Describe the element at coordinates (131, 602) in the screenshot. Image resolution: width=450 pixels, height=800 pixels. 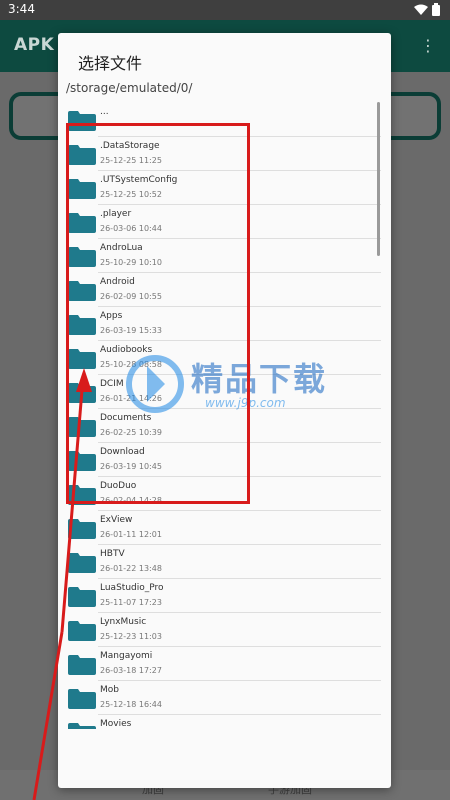
I see `file-date: 25-11-07 17:23` at that location.